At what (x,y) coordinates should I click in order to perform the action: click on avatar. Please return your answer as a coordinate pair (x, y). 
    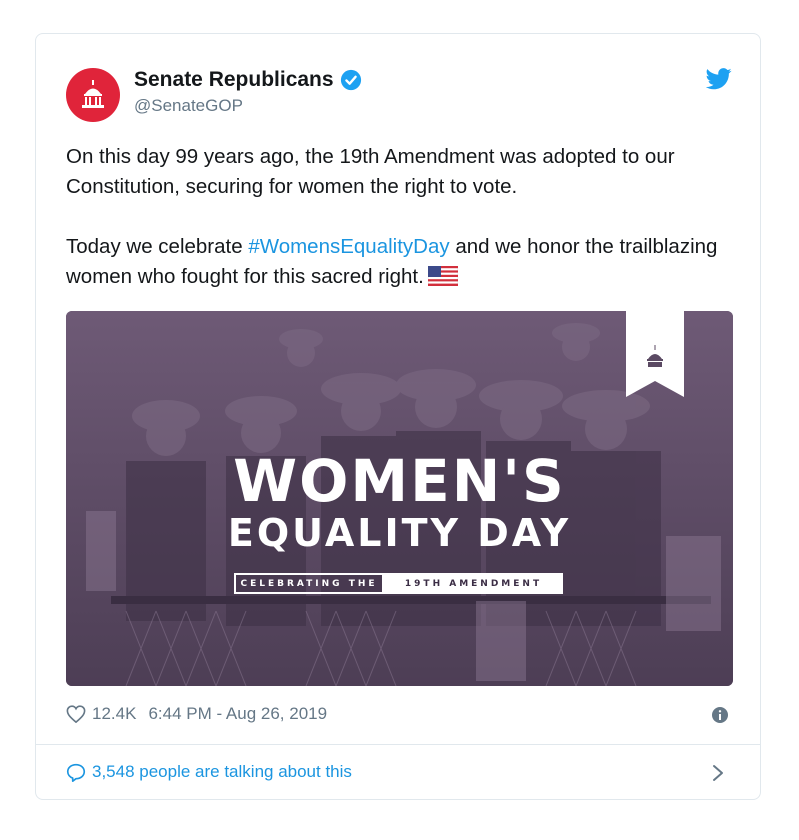
    Looking at the image, I should click on (93, 95).